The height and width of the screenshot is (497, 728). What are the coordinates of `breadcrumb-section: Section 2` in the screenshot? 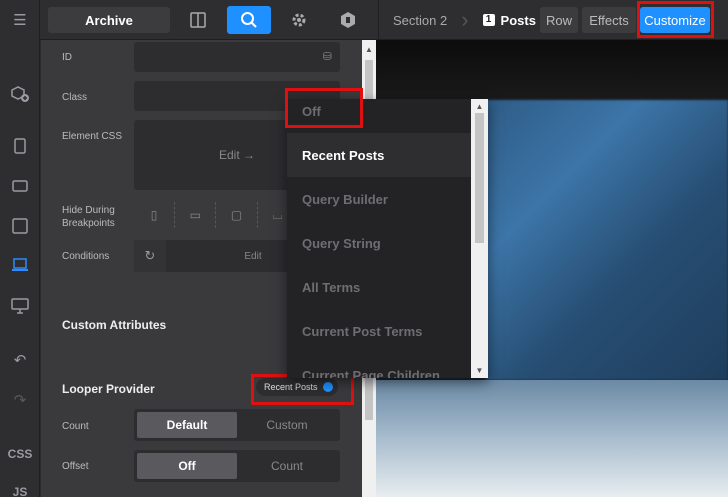 It's located at (420, 20).